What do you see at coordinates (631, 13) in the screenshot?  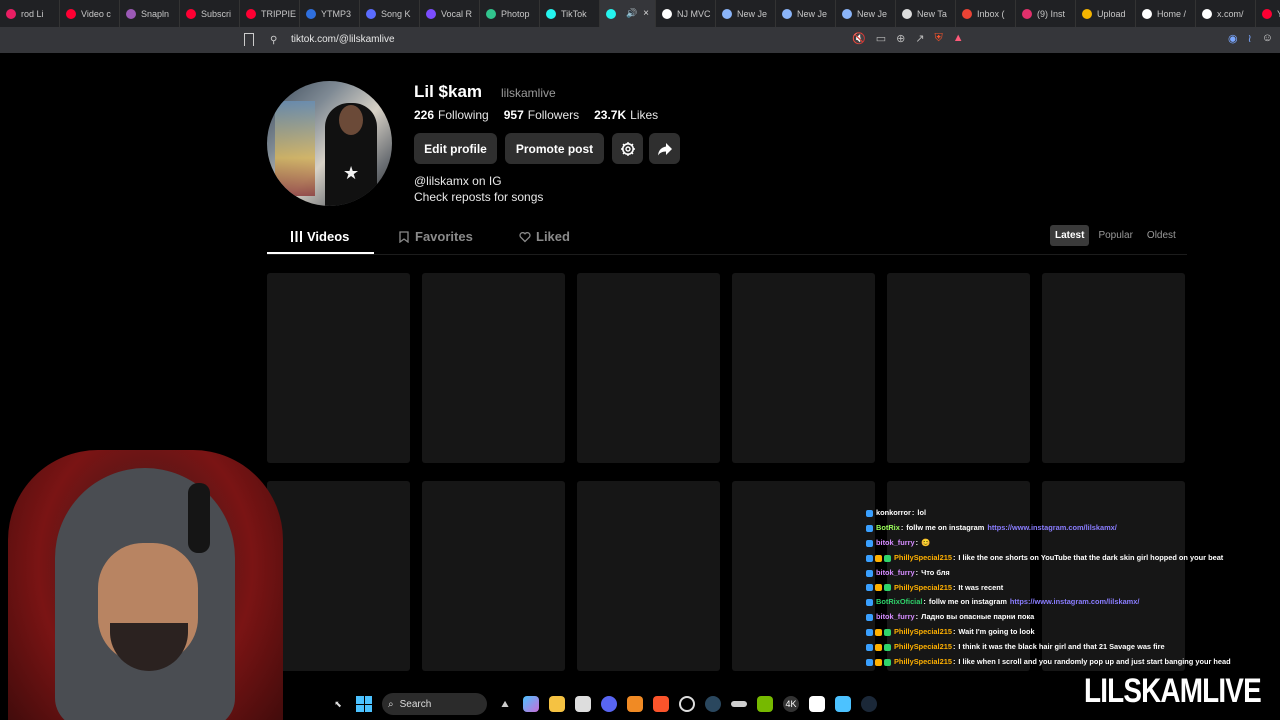 I see `tab-audio-icon: 🔊` at bounding box center [631, 13].